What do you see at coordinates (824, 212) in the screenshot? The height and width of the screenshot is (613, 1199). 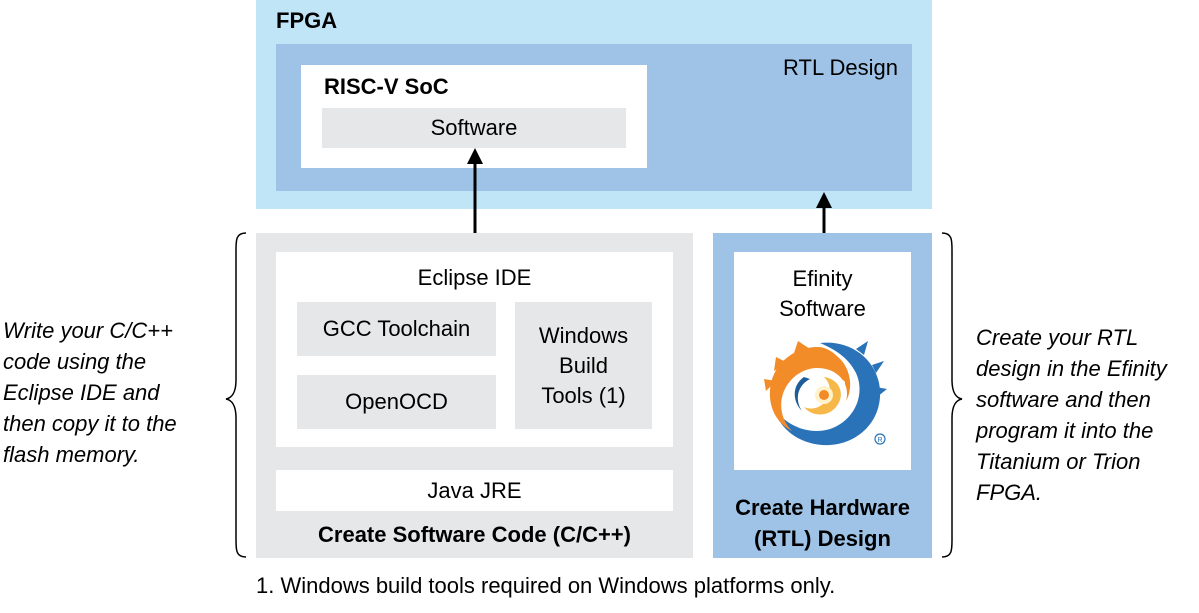 I see `hardware-arrow` at bounding box center [824, 212].